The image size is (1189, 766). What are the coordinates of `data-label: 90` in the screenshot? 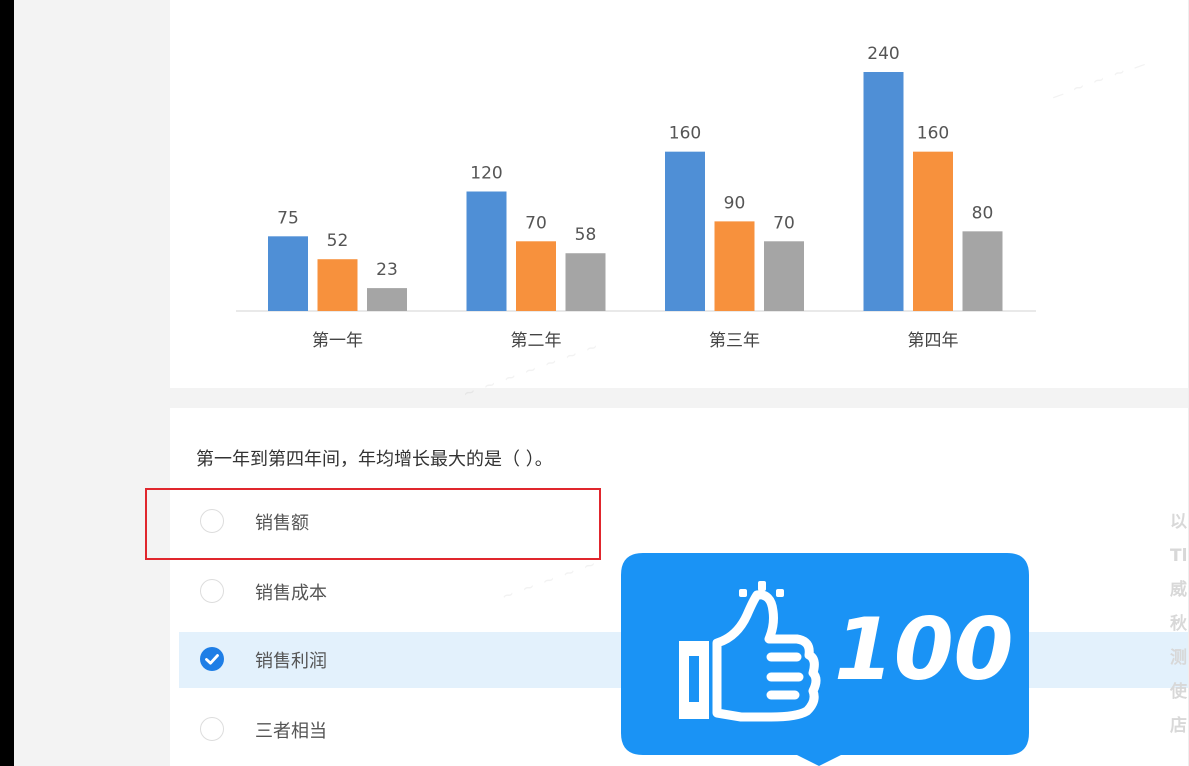 It's located at (735, 203).